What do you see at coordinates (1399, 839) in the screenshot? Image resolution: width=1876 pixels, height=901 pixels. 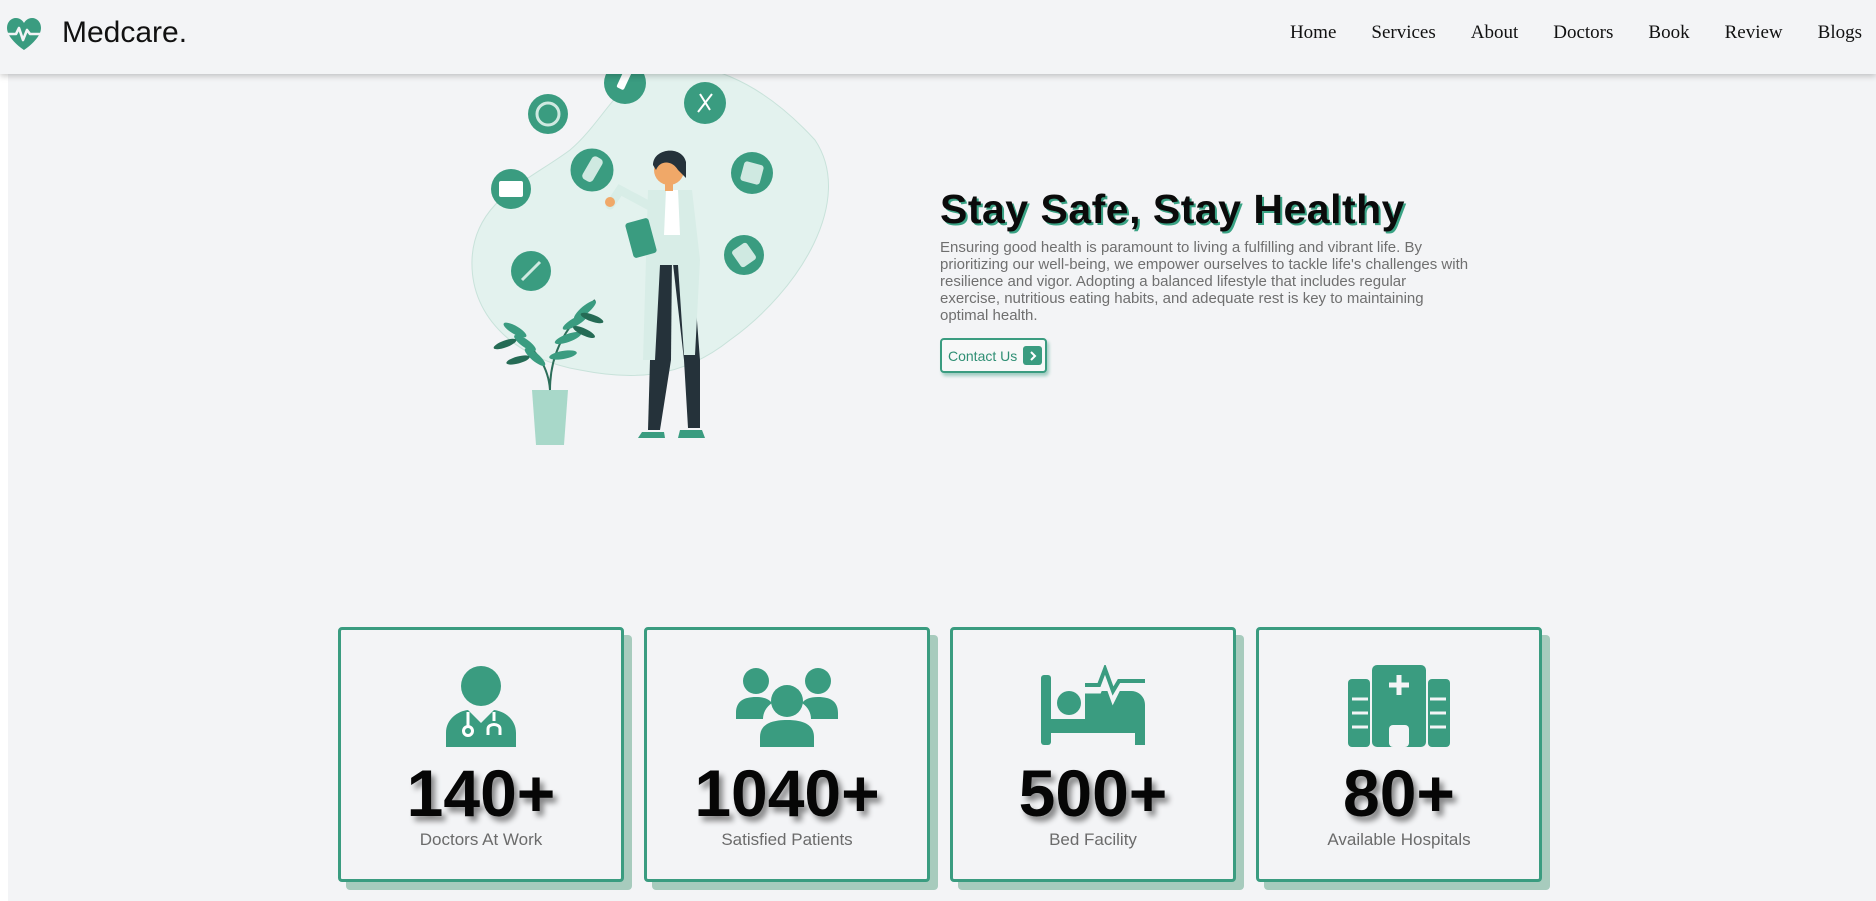 I see `stat-label: Available Hospitals` at bounding box center [1399, 839].